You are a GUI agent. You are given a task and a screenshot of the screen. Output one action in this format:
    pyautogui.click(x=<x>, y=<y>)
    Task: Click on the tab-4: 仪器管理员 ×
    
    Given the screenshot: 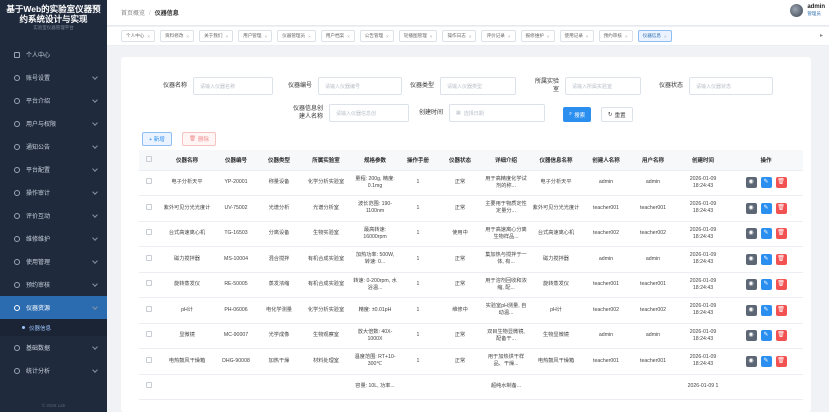 What is the action you would take?
    pyautogui.click(x=296, y=36)
    